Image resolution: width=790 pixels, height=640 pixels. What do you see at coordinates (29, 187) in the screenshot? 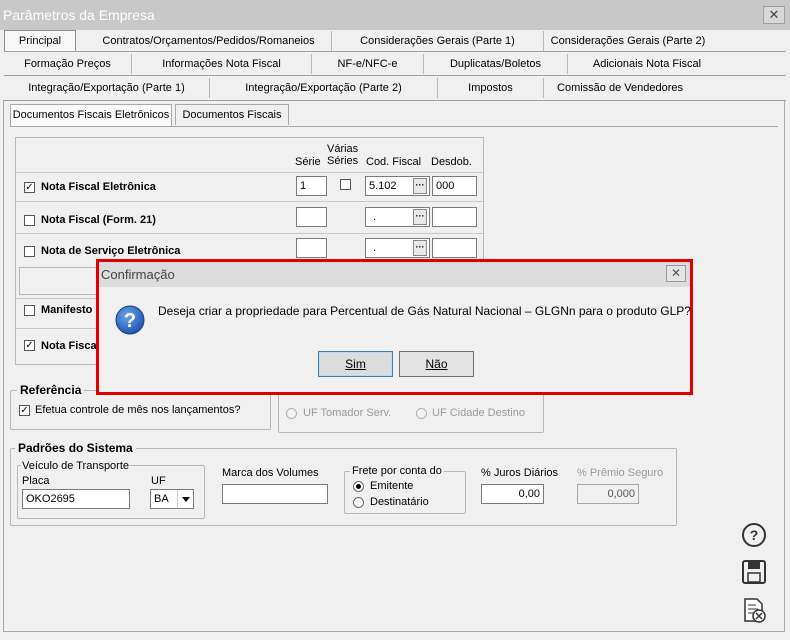
I see `nfe-checkbox: ✓` at bounding box center [29, 187].